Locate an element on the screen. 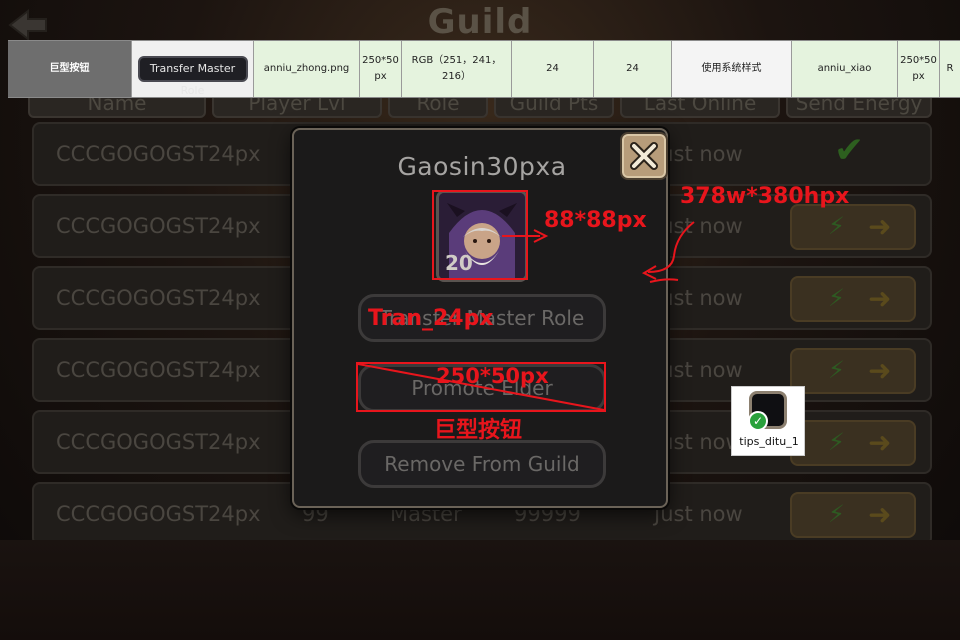 The width and height of the screenshot is (960, 640). spec-cell-size: 250*50 px is located at coordinates (381, 69).